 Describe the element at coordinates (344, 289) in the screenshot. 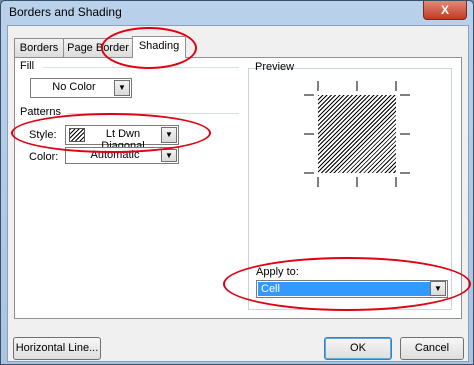

I see `apply-to-value: Cell` at that location.